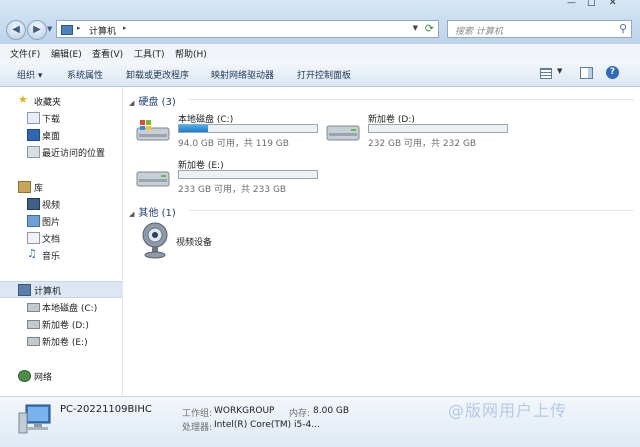  Describe the element at coordinates (233, 144) in the screenshot. I see `drive-size-text: 94.0 GB 可用，共 119 GB` at that location.